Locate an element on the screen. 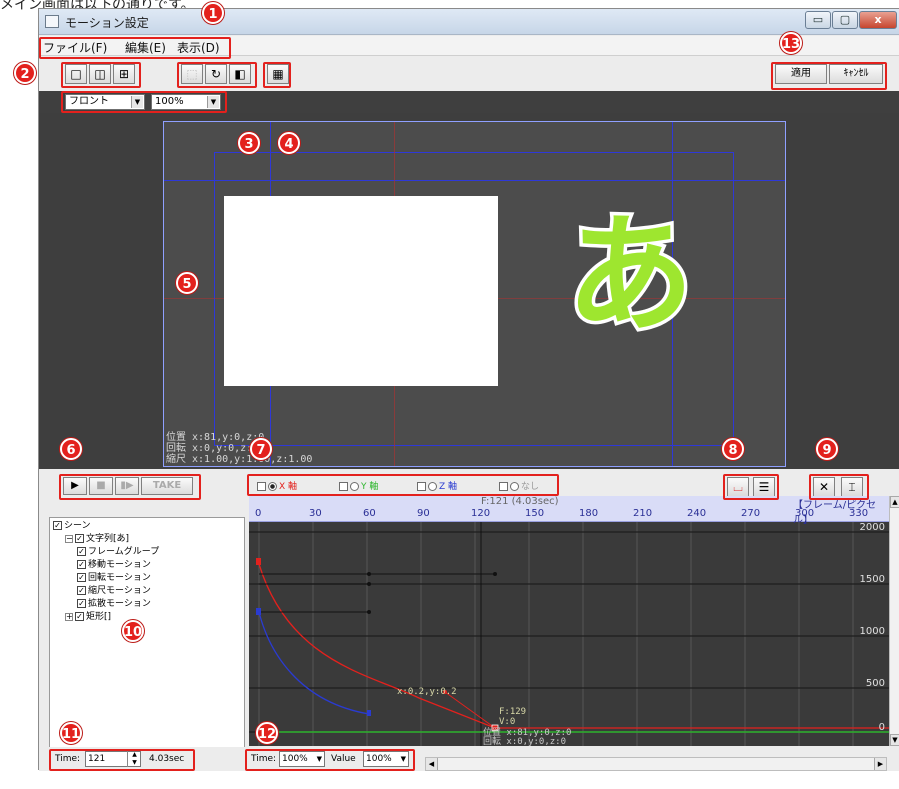  ruler-tick-label: 330 is located at coordinates (859, 513).